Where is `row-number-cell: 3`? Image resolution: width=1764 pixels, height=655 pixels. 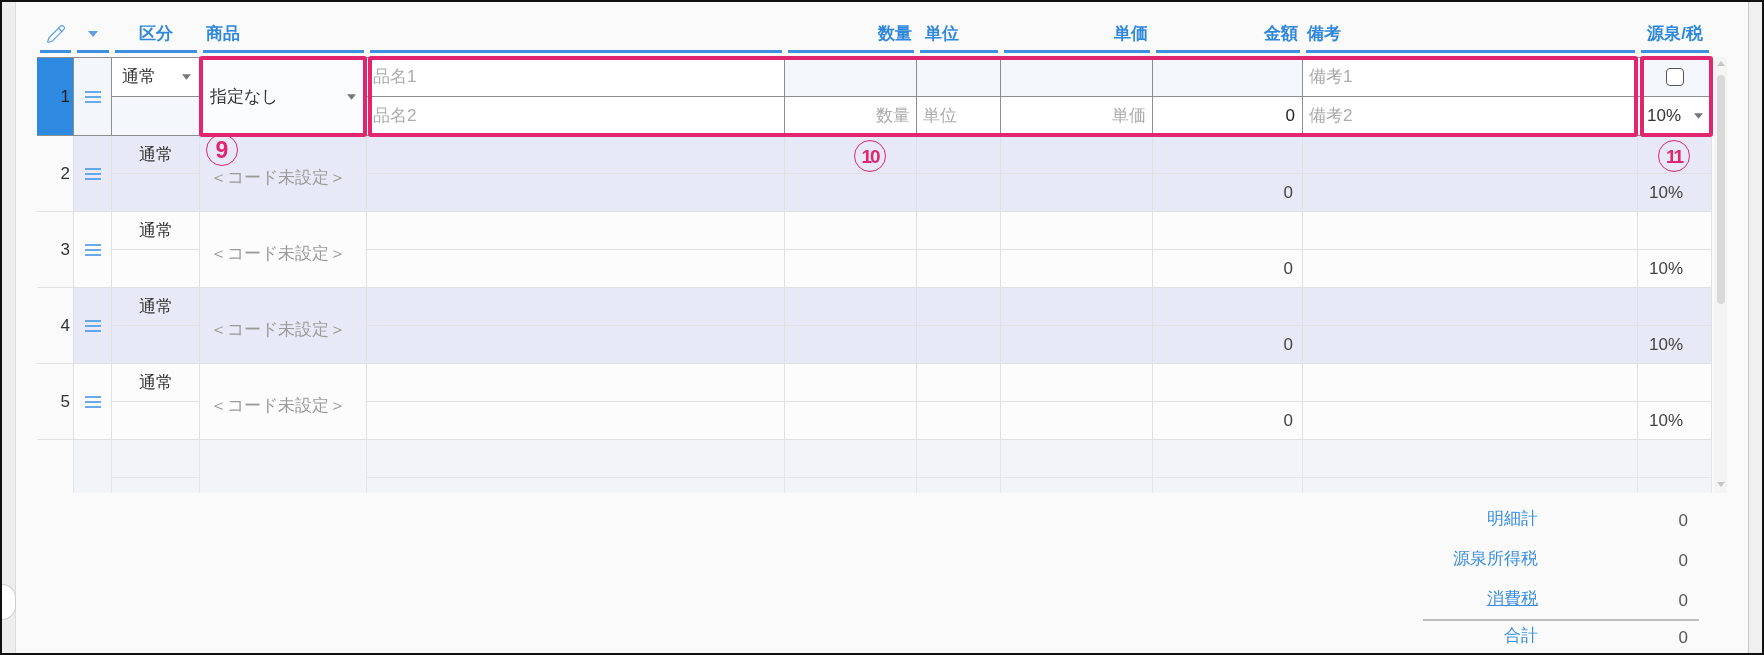
row-number-cell: 3 is located at coordinates (55, 250).